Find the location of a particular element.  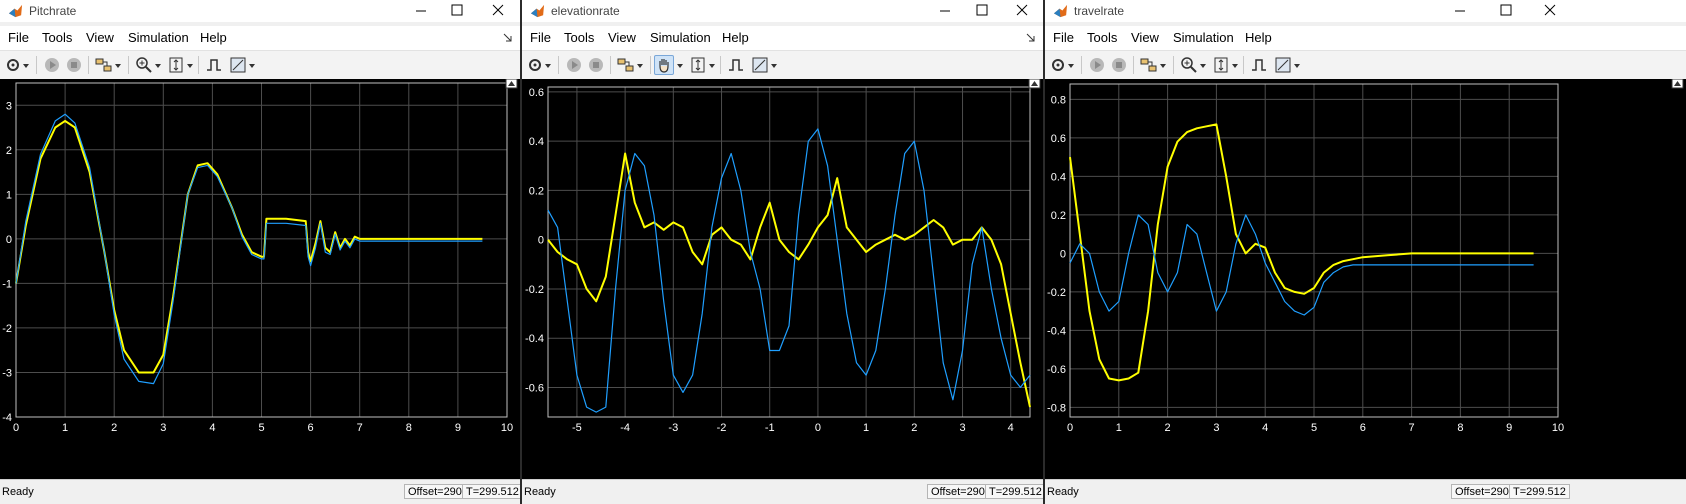

x-tick-label: -2 is located at coordinates (722, 428).